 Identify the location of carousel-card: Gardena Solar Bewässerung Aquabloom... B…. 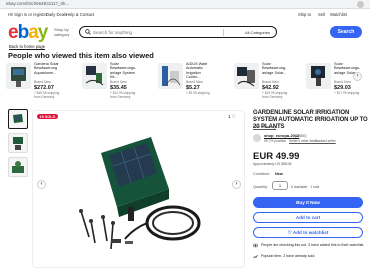
(36, 82).